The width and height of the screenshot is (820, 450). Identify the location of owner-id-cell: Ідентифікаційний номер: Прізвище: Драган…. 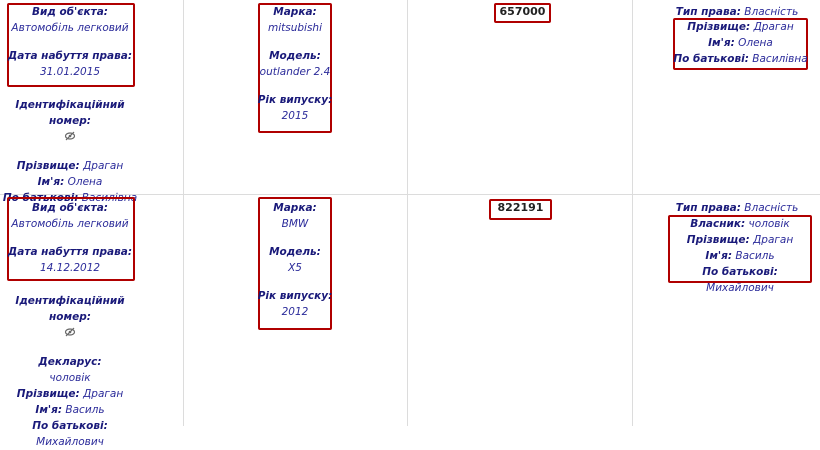
(70, 151).